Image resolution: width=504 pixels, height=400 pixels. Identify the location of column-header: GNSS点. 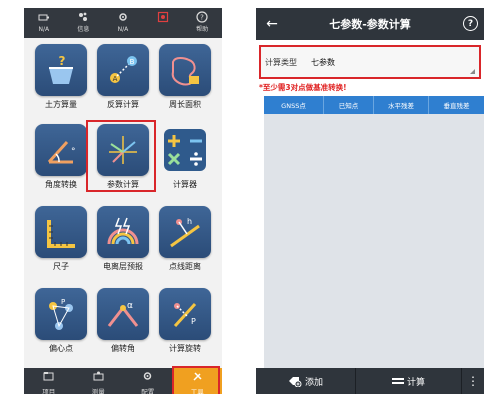
(294, 105).